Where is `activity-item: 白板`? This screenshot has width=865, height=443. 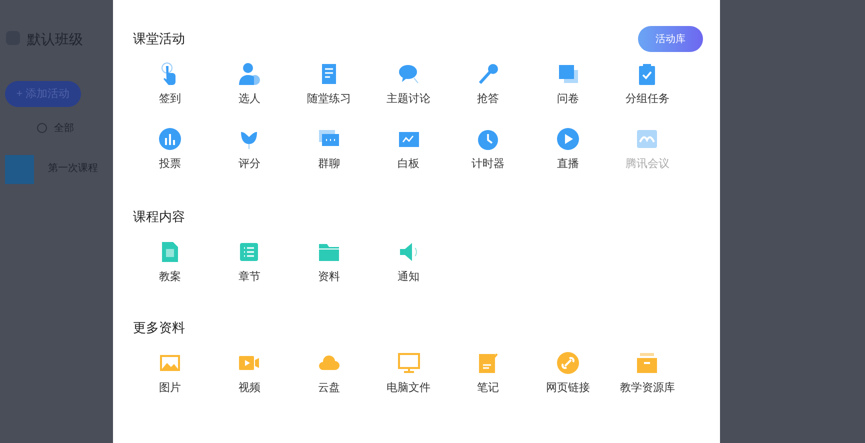
activity-item: 白板 is located at coordinates (408, 149).